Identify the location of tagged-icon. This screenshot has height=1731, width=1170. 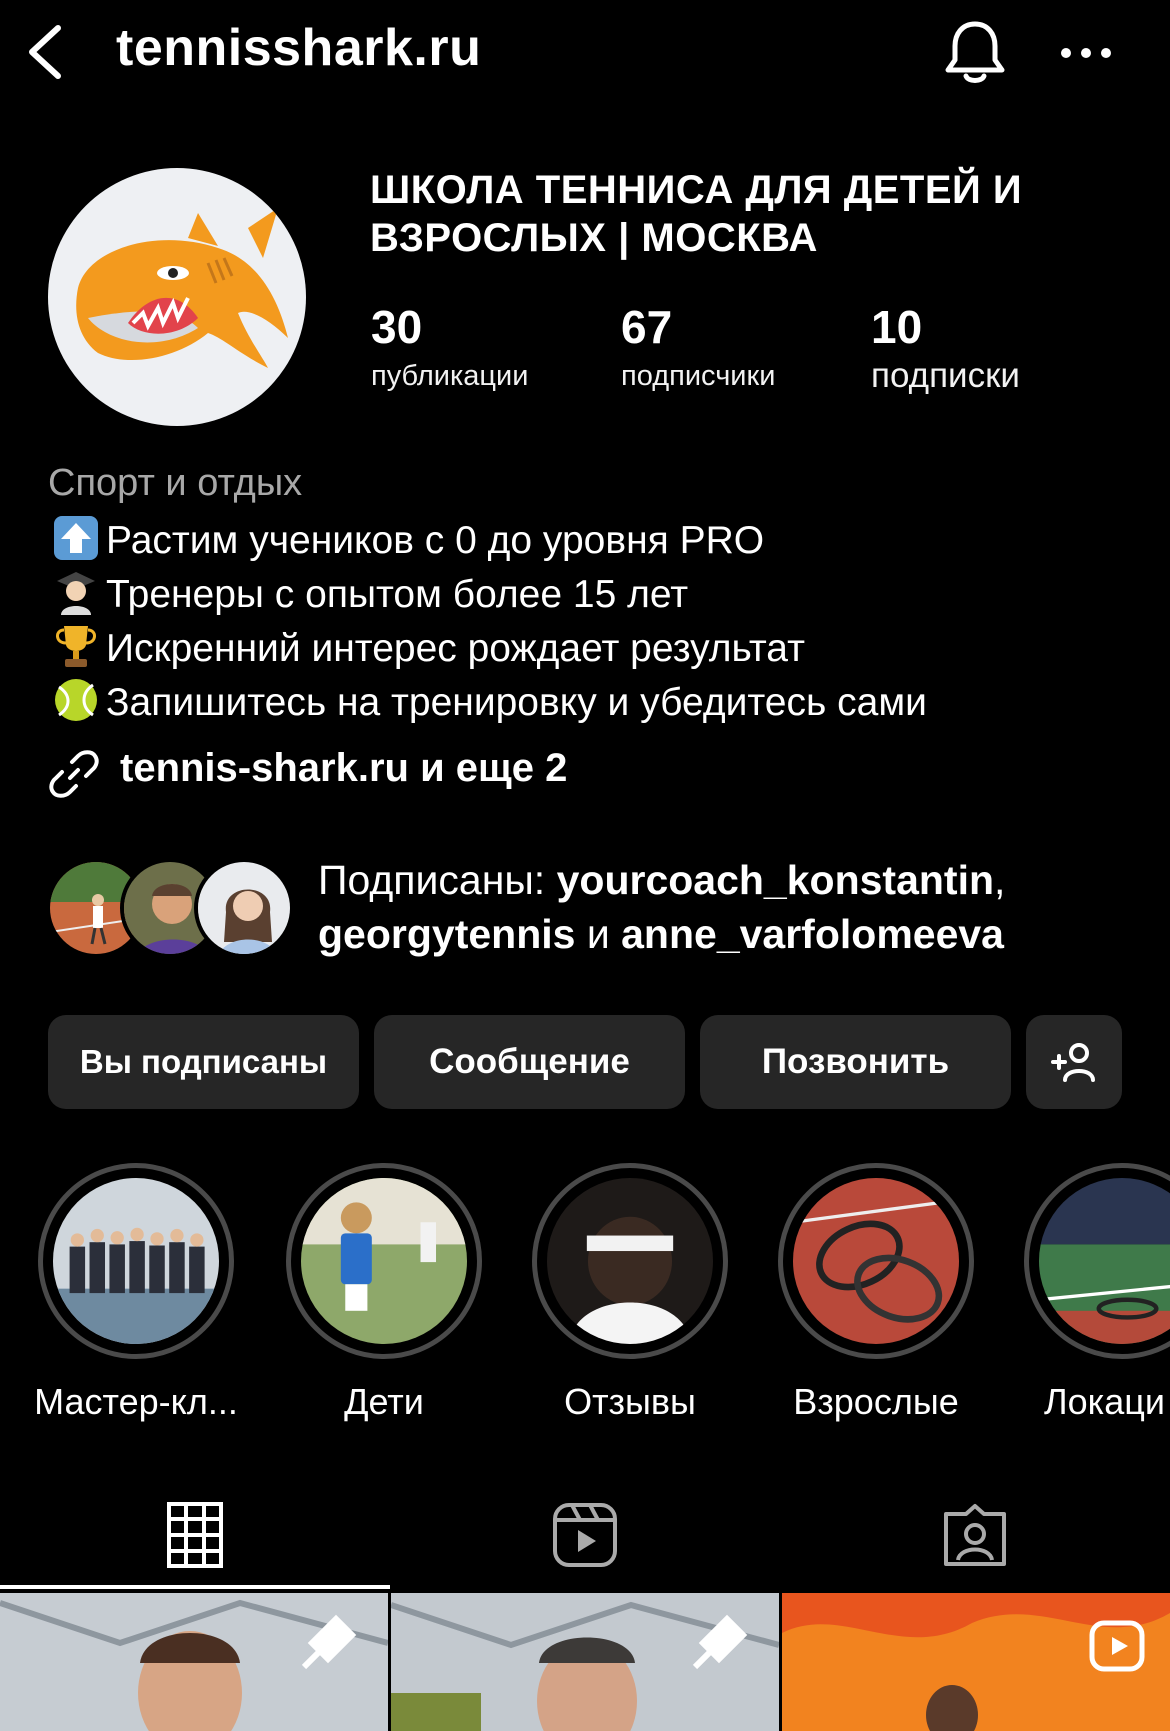
(975, 1535).